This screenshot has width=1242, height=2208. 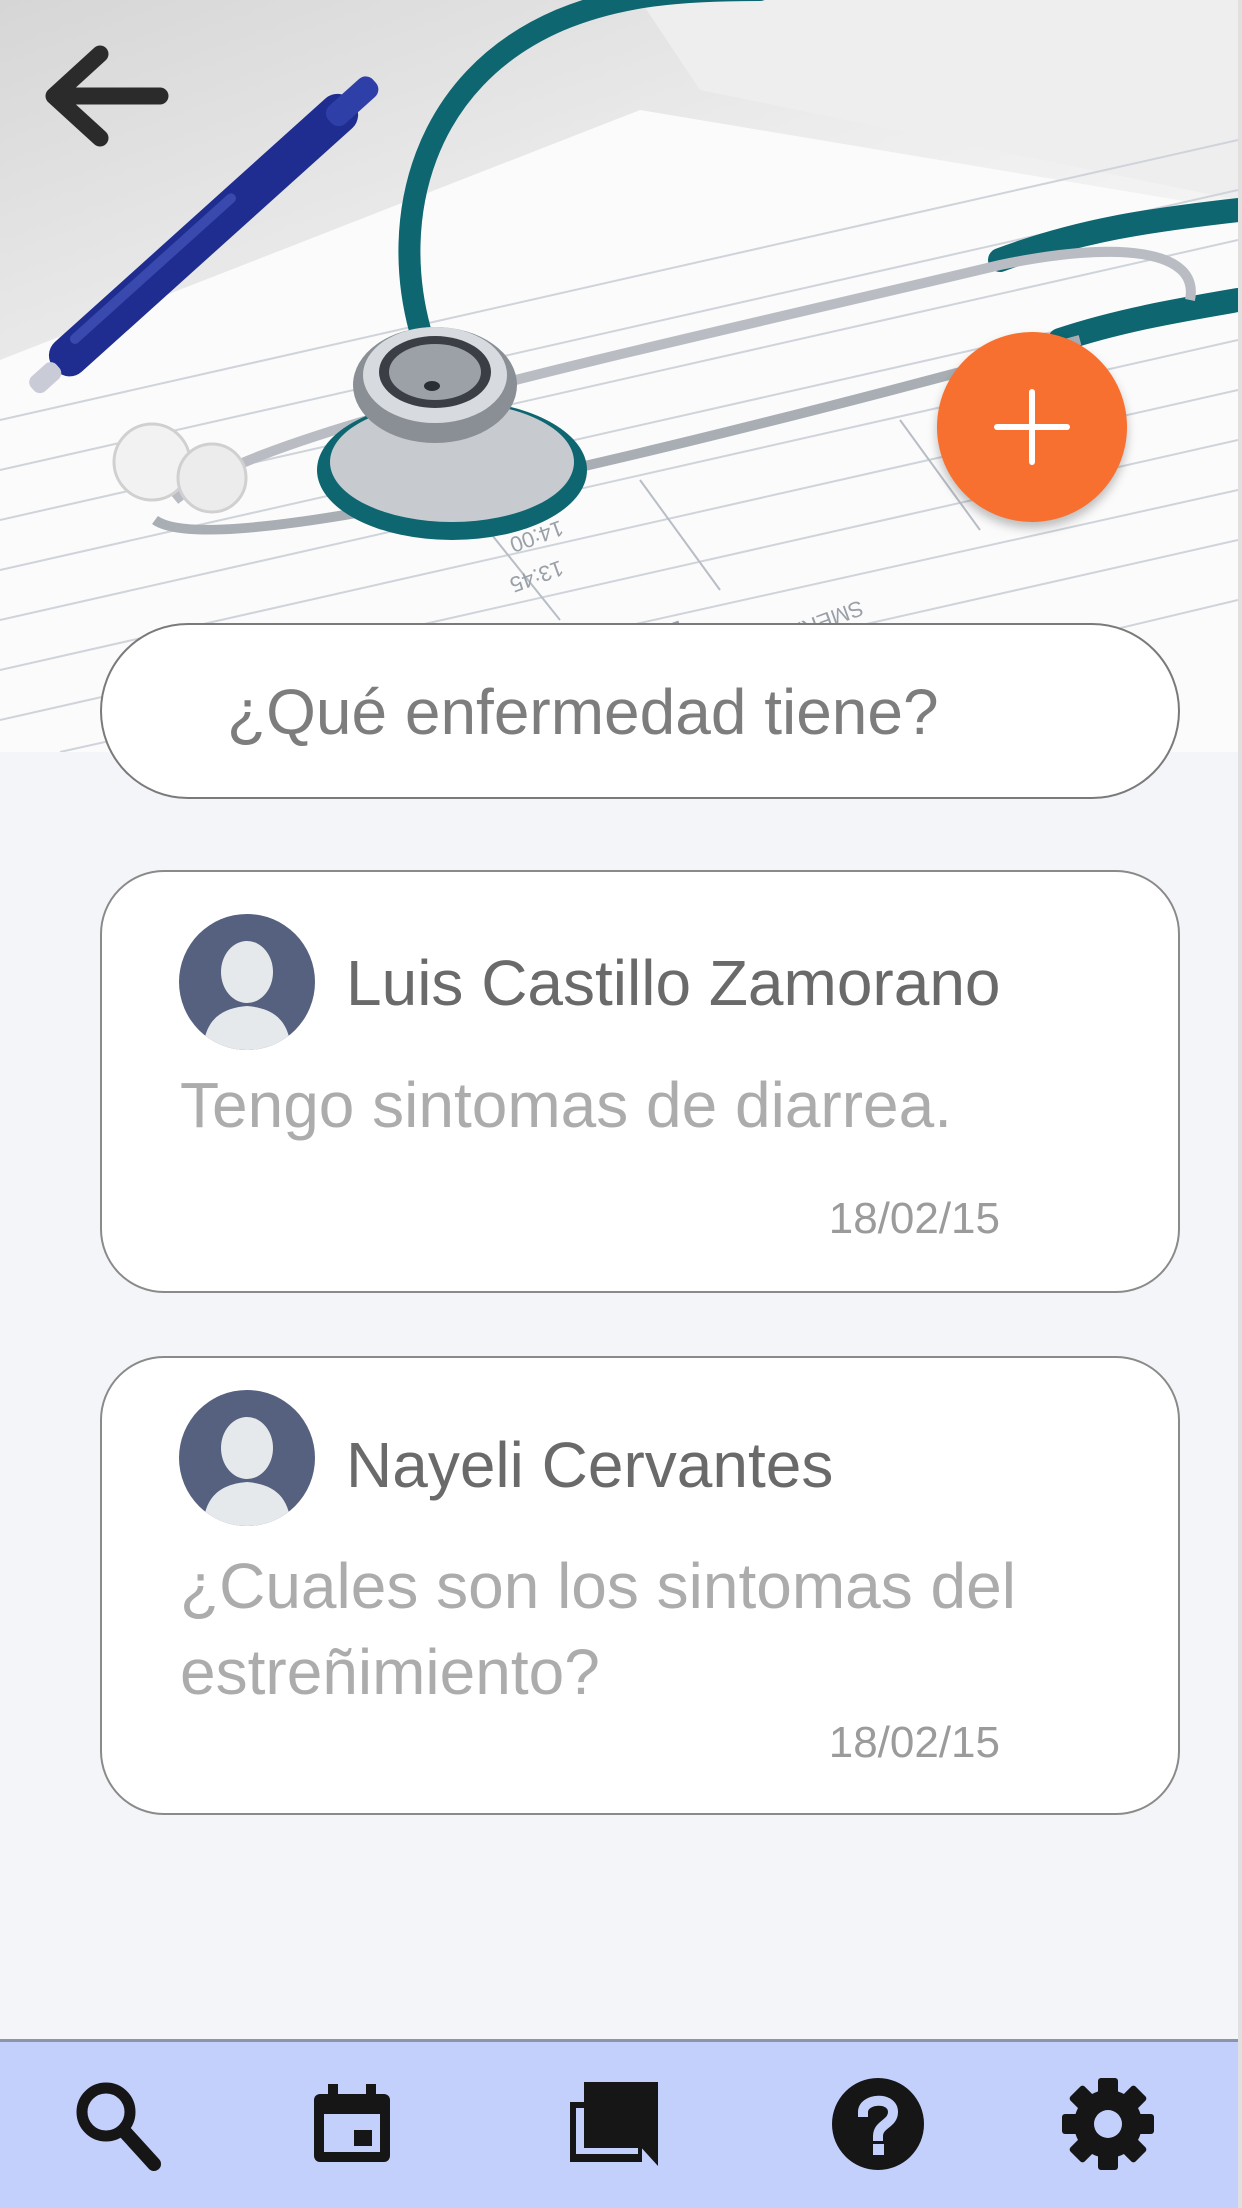 I want to click on calendar-icon, so click(x=352, y=2123).